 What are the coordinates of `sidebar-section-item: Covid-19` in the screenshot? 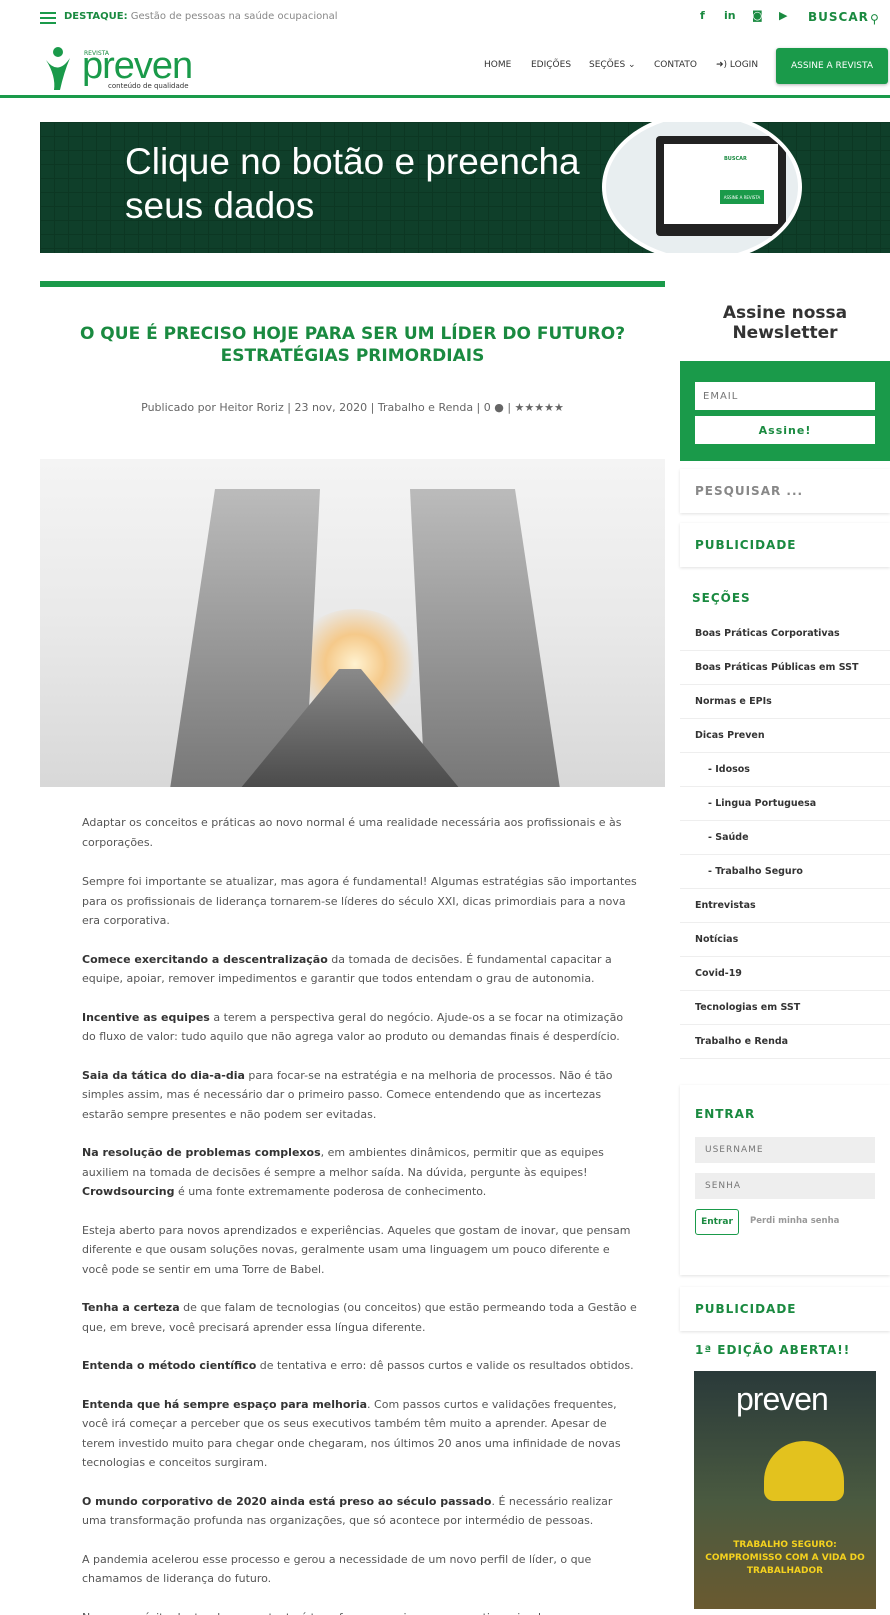 It's located at (785, 974).